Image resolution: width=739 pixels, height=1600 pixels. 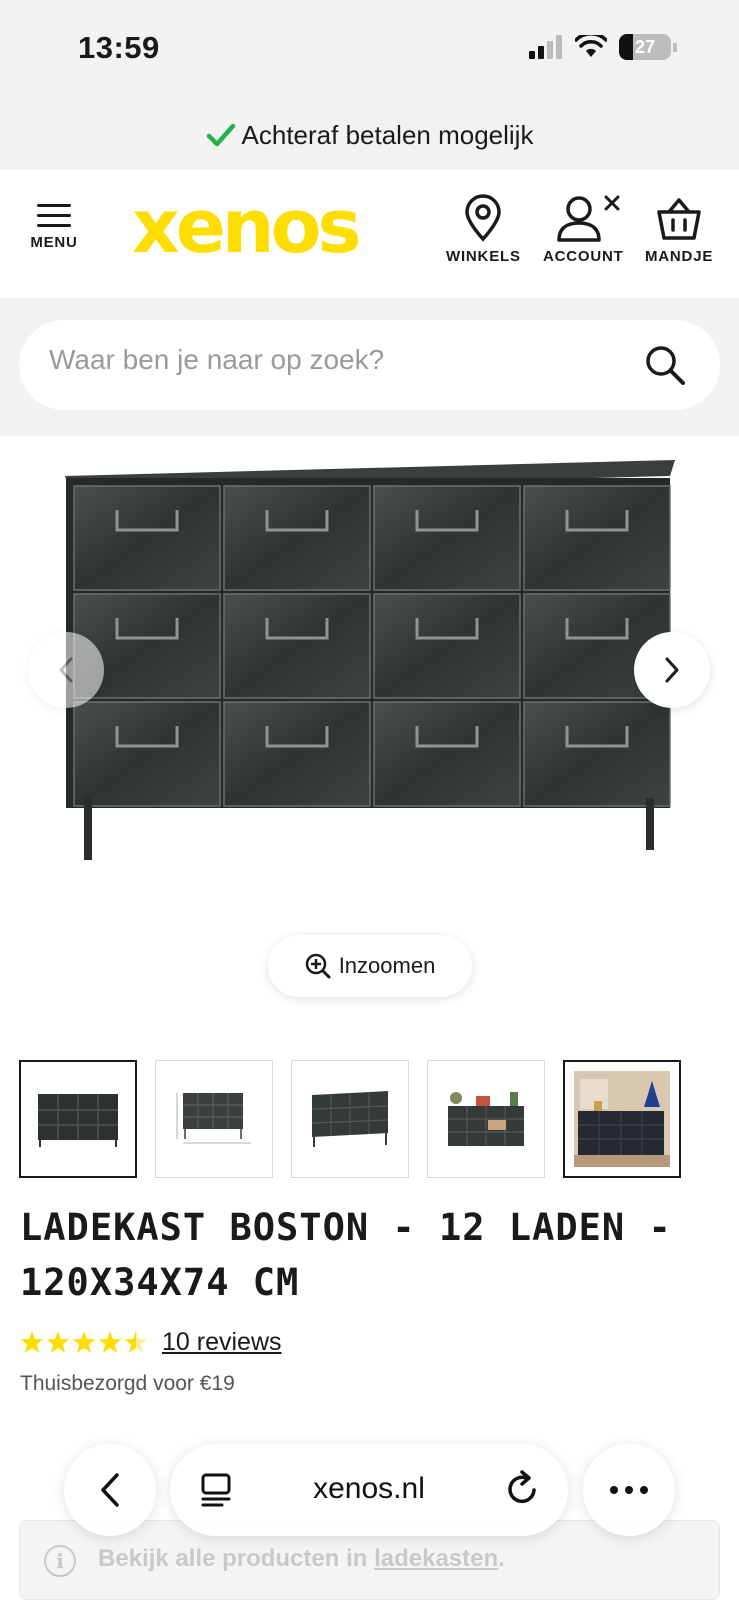 What do you see at coordinates (665, 365) in the screenshot?
I see `search-icon` at bounding box center [665, 365].